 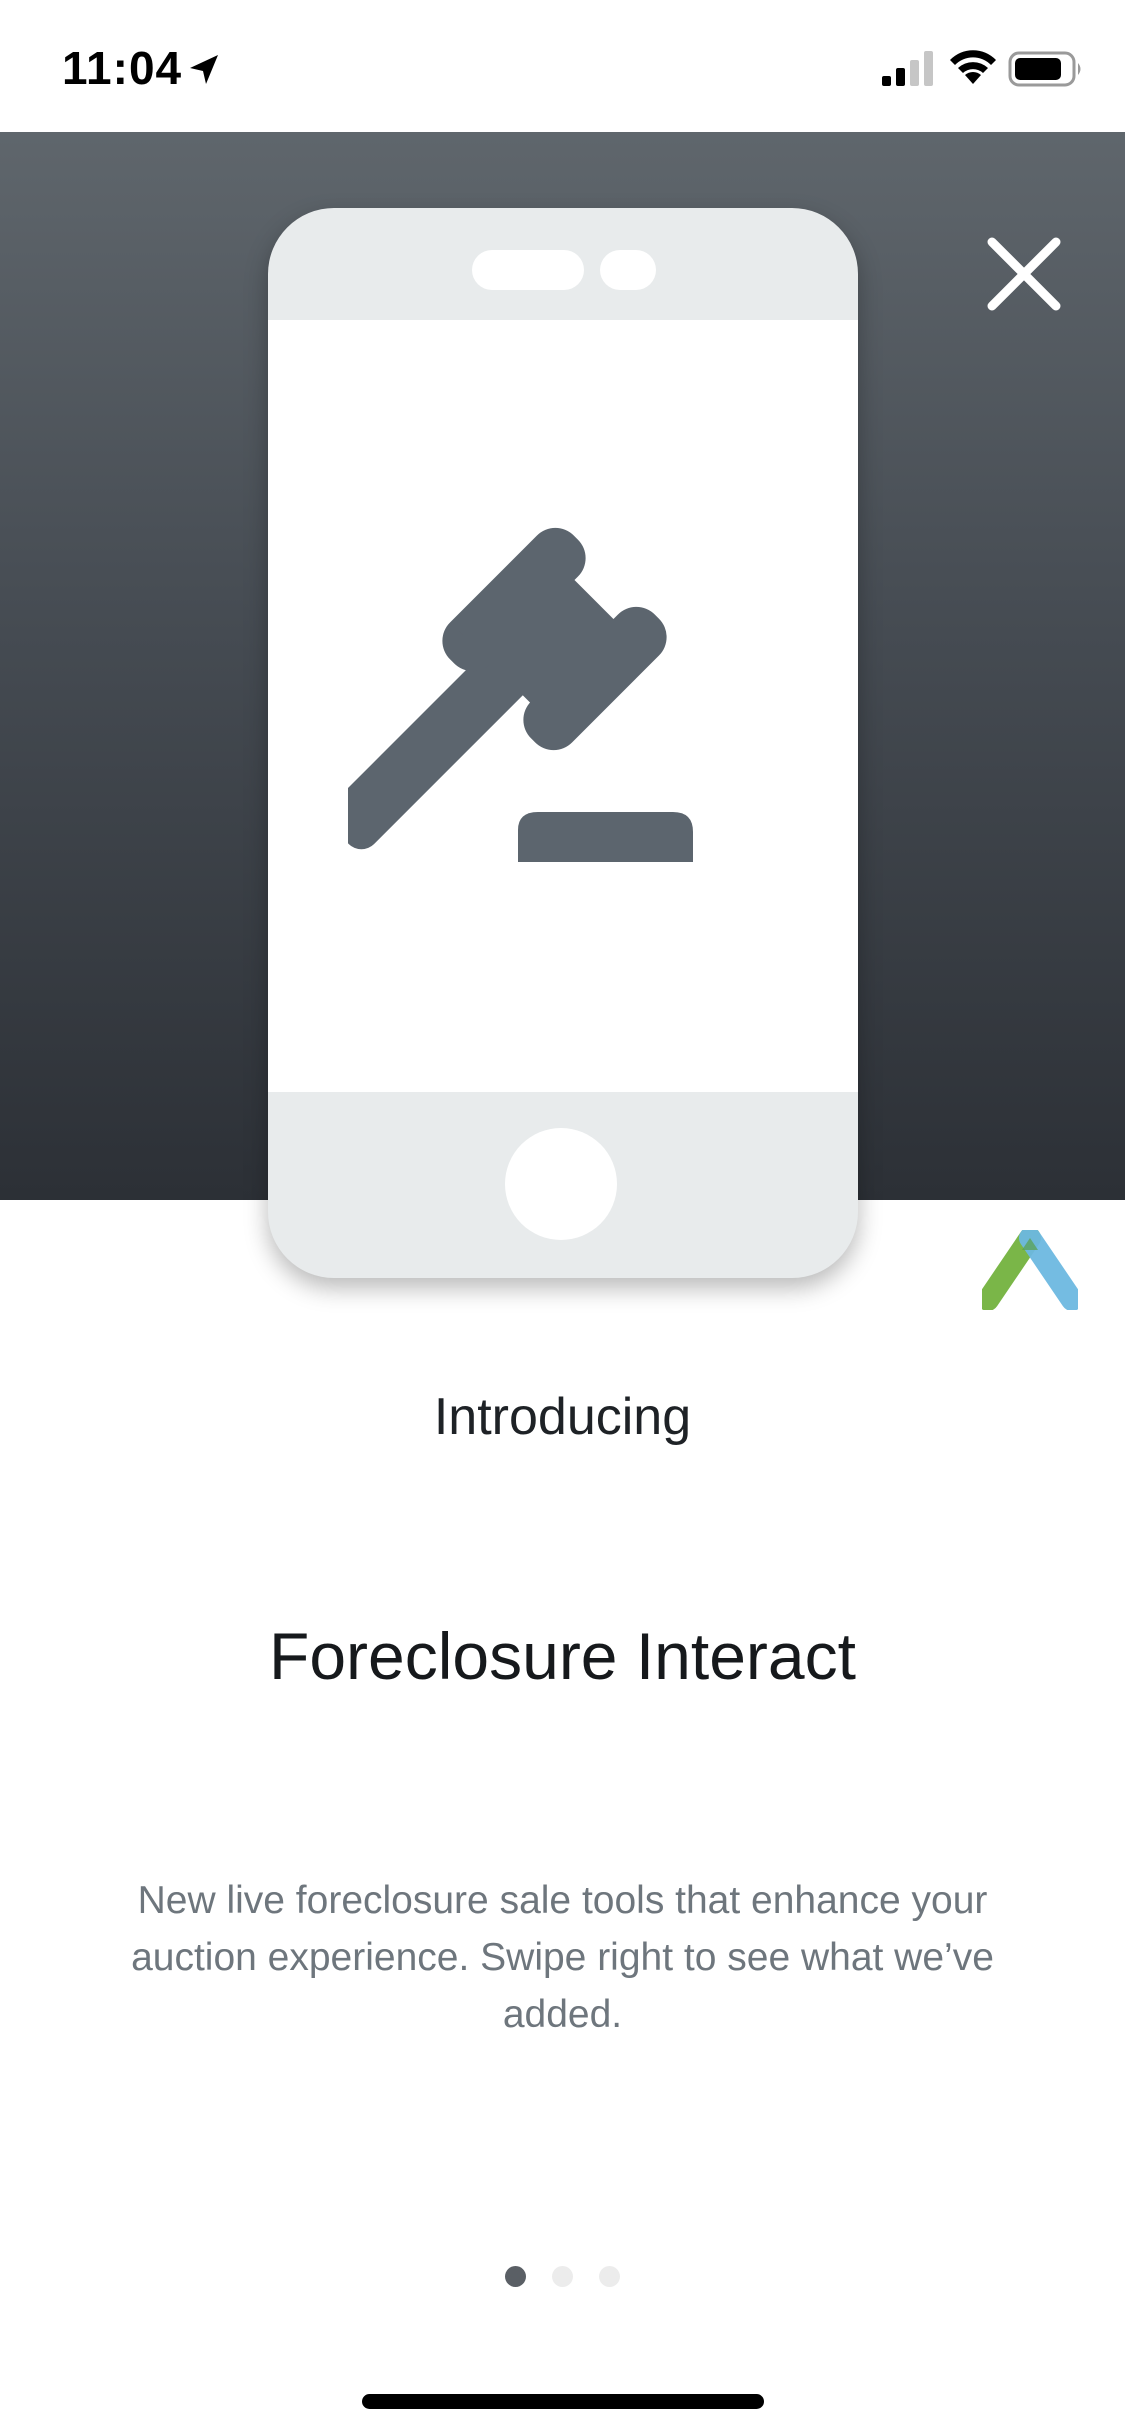 I want to click on close-icon, so click(x=1024, y=274).